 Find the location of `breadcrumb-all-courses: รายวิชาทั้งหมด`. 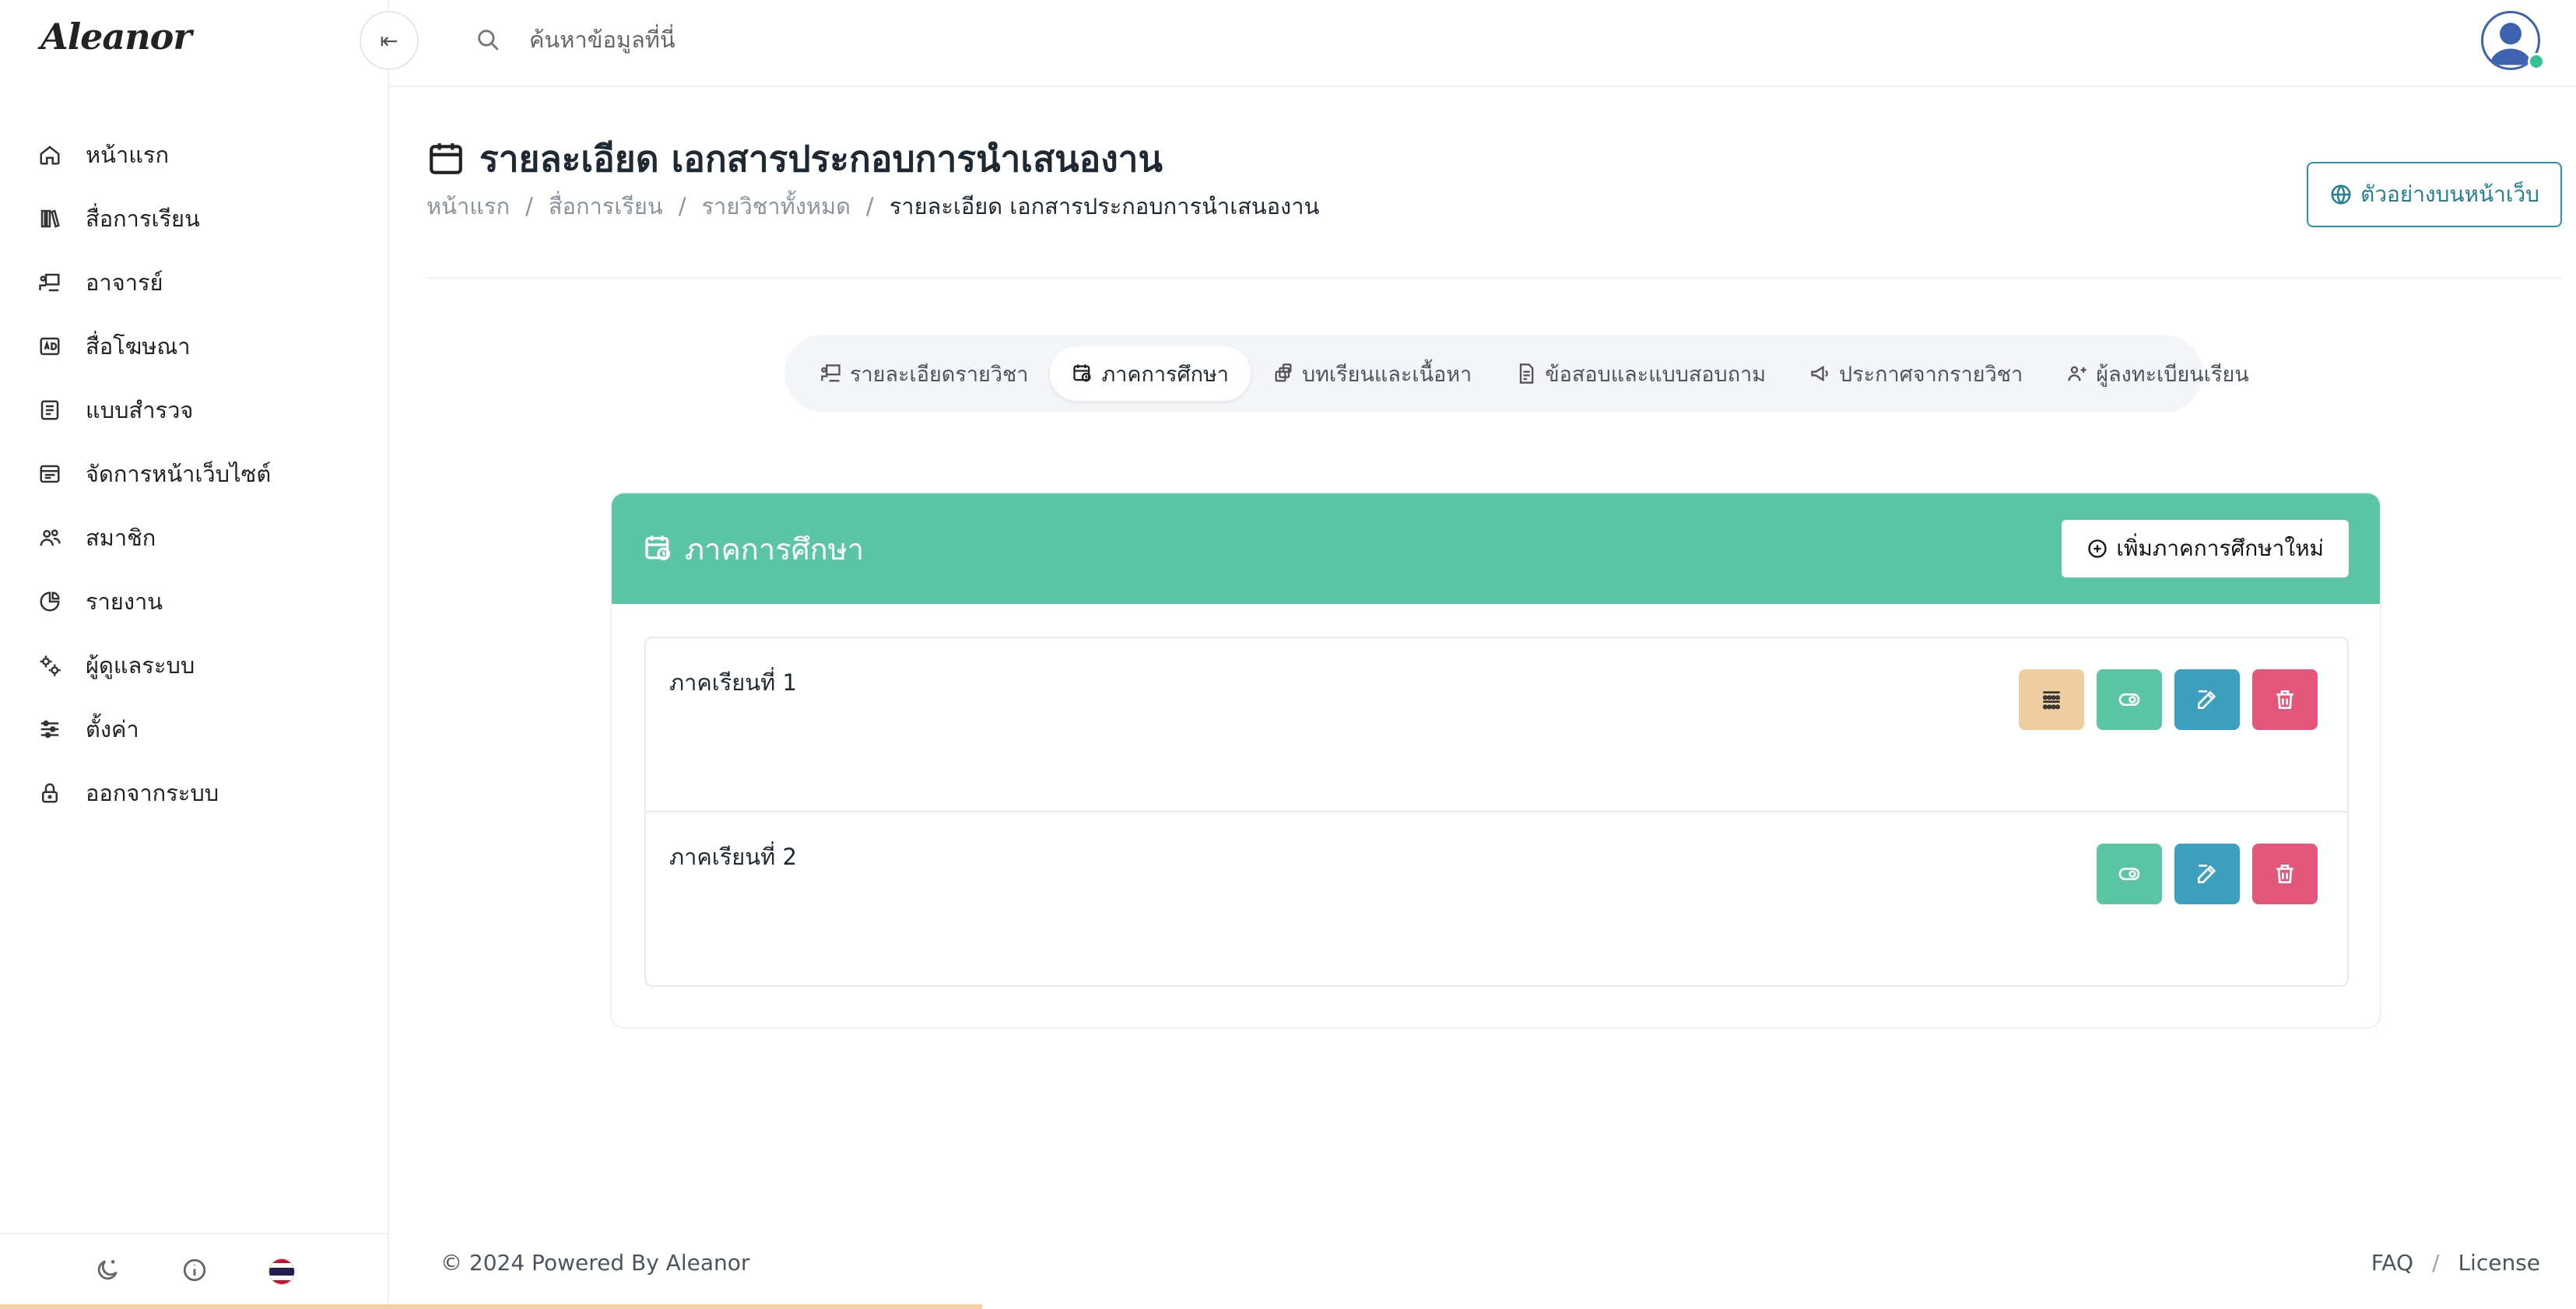

breadcrumb-all-courses: รายวิชาทั้งหมด is located at coordinates (776, 206).